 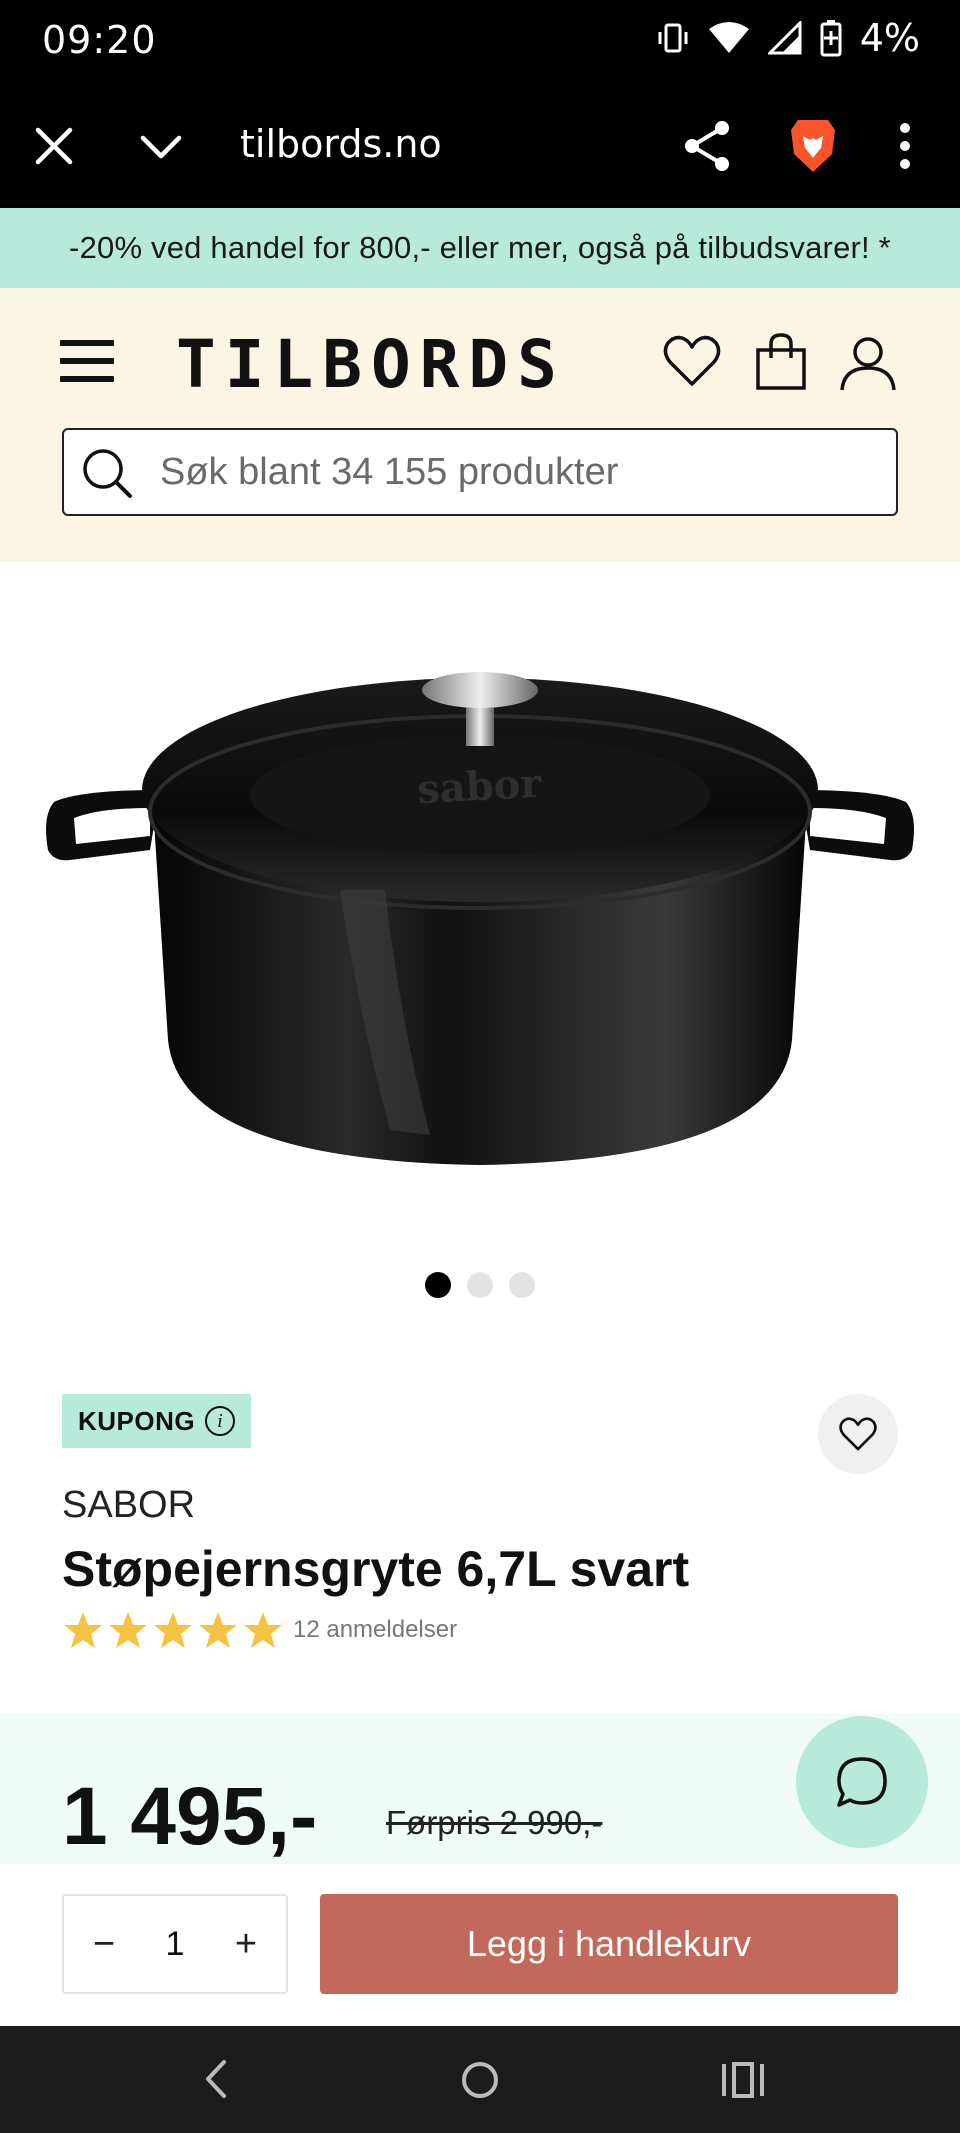 What do you see at coordinates (728, 37) in the screenshot?
I see `wifi-icon` at bounding box center [728, 37].